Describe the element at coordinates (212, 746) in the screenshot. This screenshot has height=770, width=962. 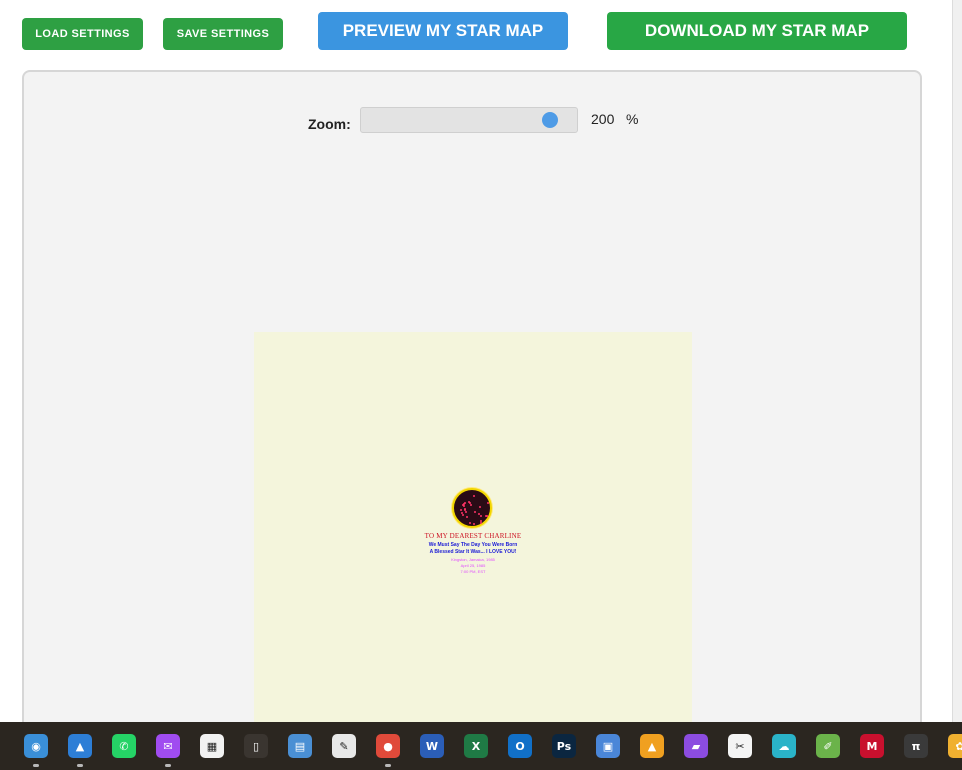
I see `microsoft-store-icon: ▦` at that location.